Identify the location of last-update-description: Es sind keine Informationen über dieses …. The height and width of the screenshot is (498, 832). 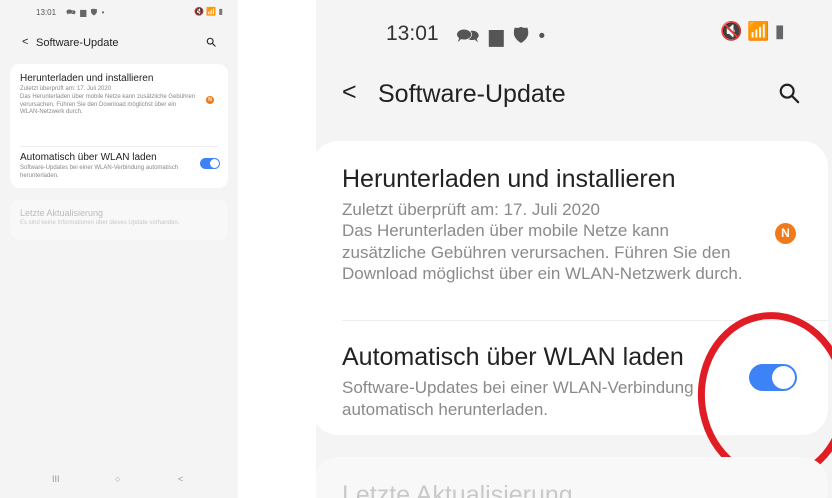
(100, 223).